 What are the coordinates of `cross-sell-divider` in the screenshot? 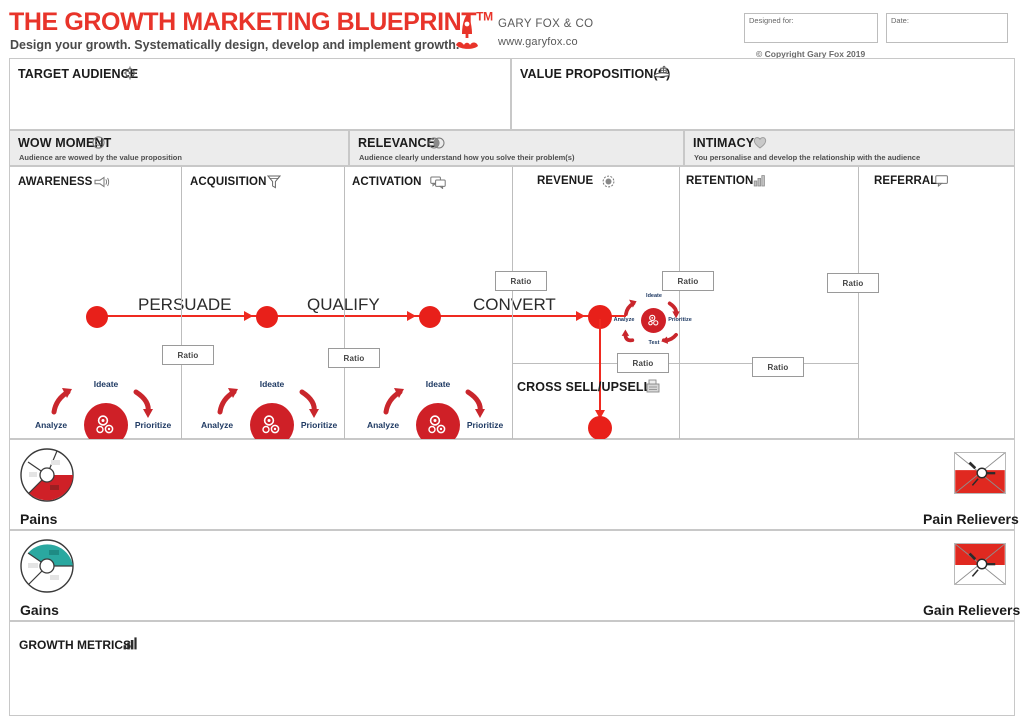 It's located at (685, 363).